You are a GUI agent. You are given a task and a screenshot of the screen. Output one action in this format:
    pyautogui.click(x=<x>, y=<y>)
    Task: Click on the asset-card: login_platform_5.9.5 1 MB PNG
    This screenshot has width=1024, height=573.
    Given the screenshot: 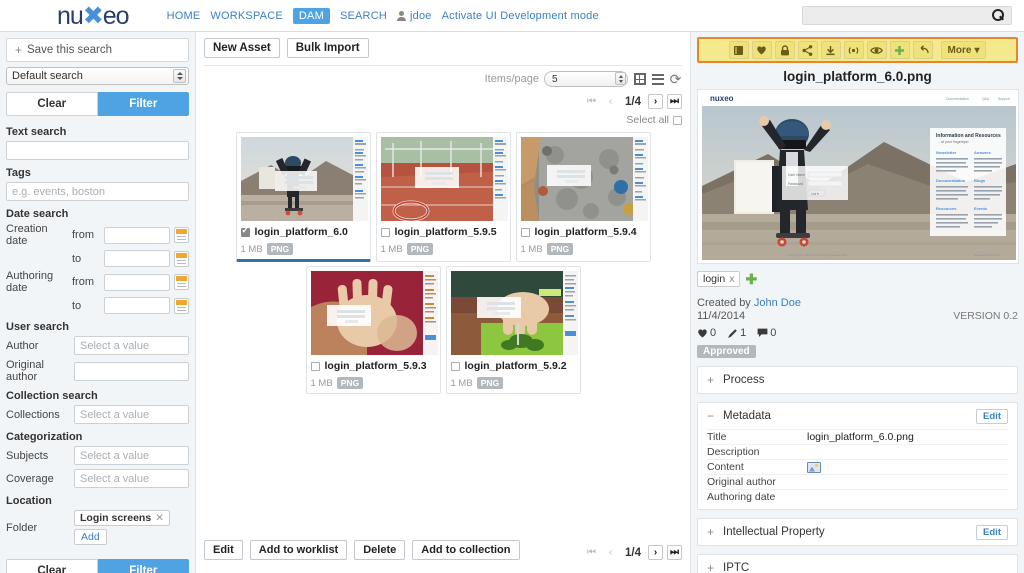 What is the action you would take?
    pyautogui.click(x=443, y=197)
    